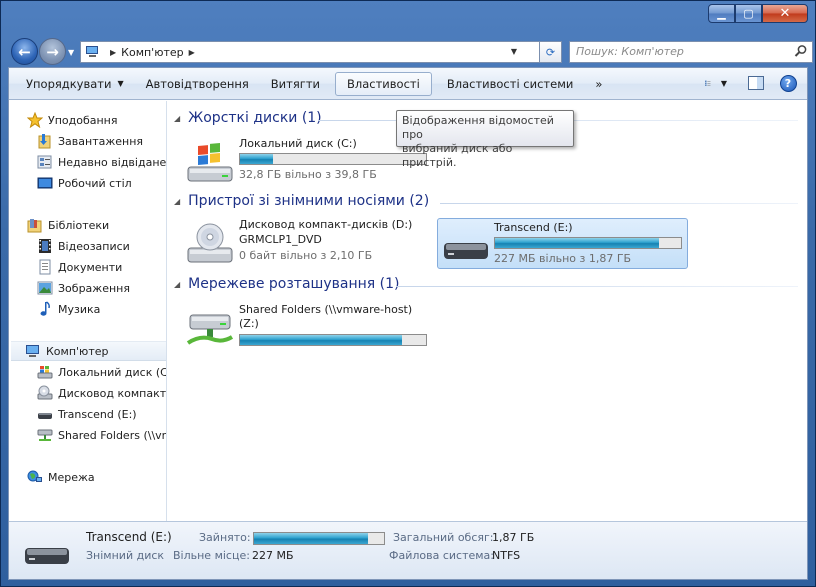 Image resolution: width=816 pixels, height=587 pixels. I want to click on sidebar-item-label: Transcend (E:), so click(97, 414).